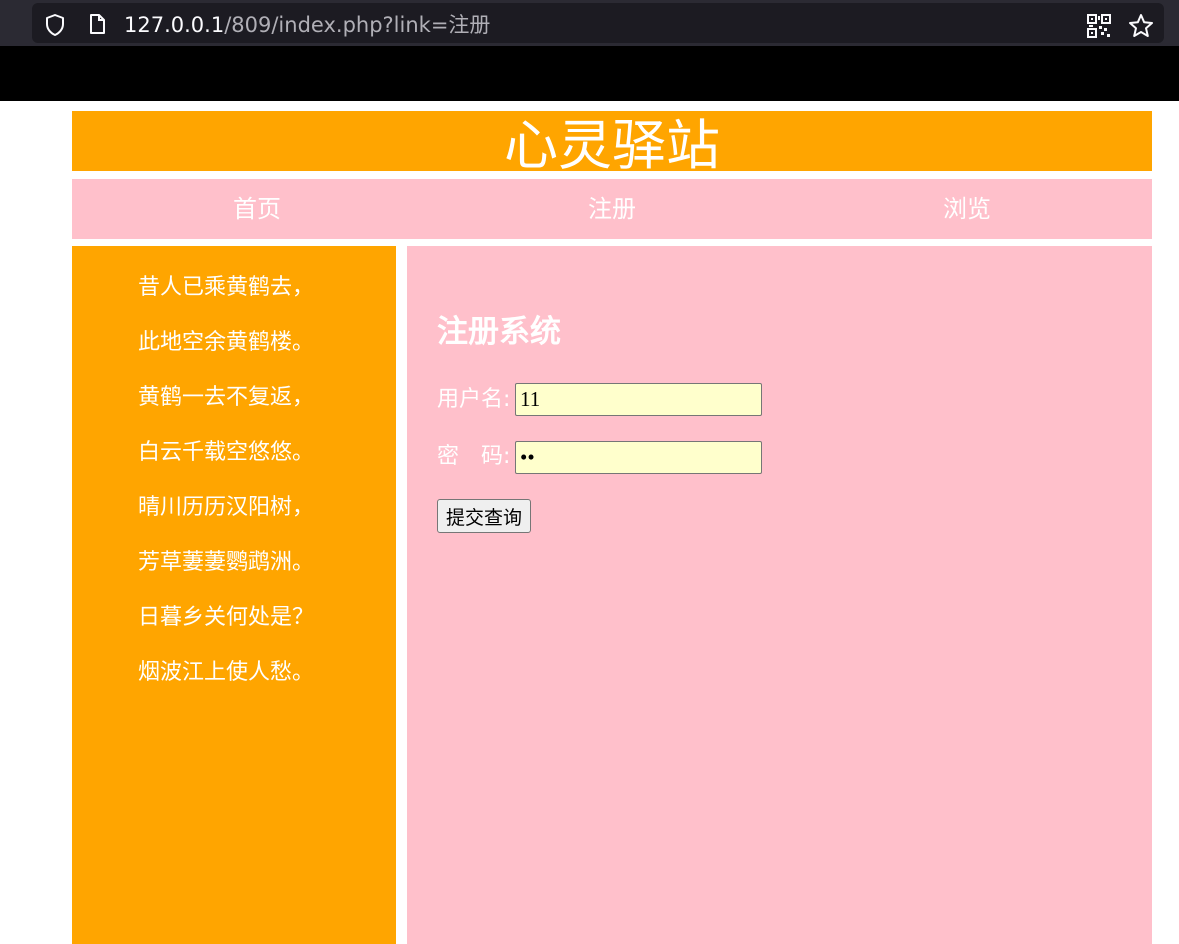 Image resolution: width=1179 pixels, height=944 pixels. What do you see at coordinates (226, 452) in the screenshot?
I see `poem-line: 白云千载空悠悠。` at bounding box center [226, 452].